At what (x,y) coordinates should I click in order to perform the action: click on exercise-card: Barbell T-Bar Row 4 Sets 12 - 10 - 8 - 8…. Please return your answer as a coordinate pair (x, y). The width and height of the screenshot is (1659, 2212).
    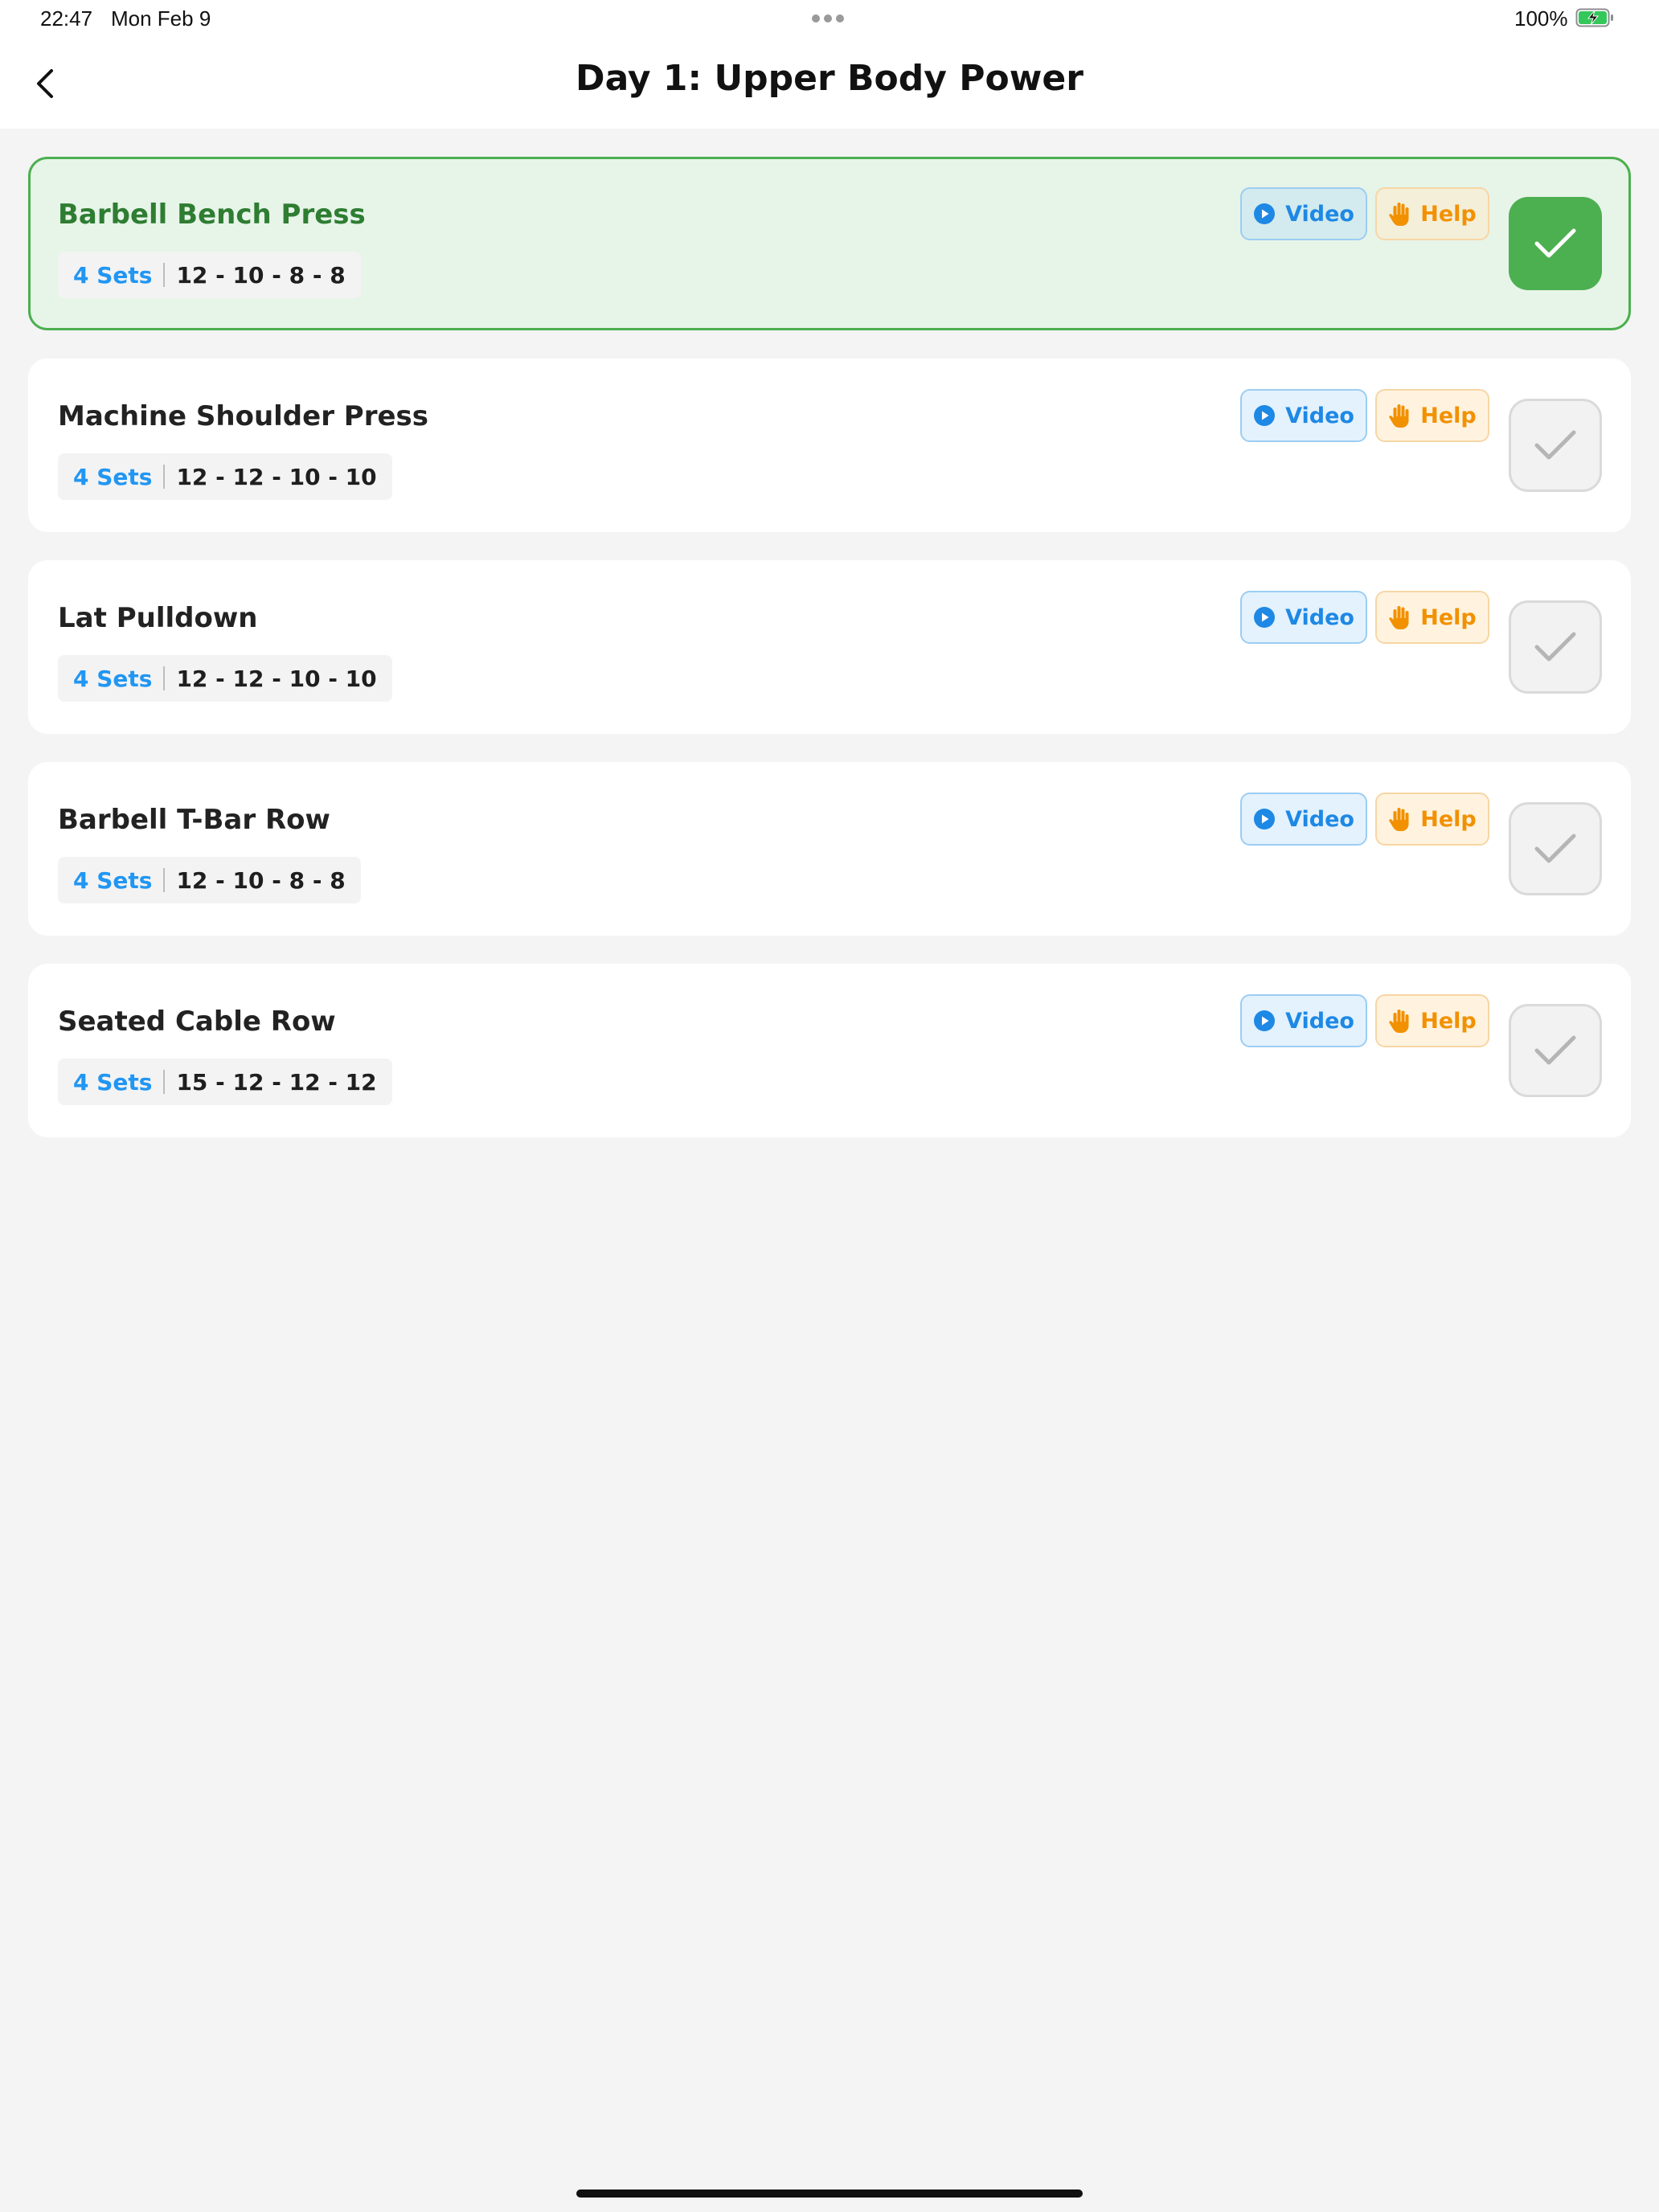
    Looking at the image, I should click on (829, 849).